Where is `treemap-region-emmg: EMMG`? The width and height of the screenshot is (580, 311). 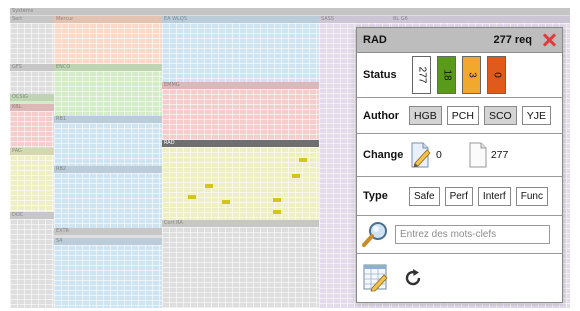
treemap-region-emmg: EMMG is located at coordinates (240, 111).